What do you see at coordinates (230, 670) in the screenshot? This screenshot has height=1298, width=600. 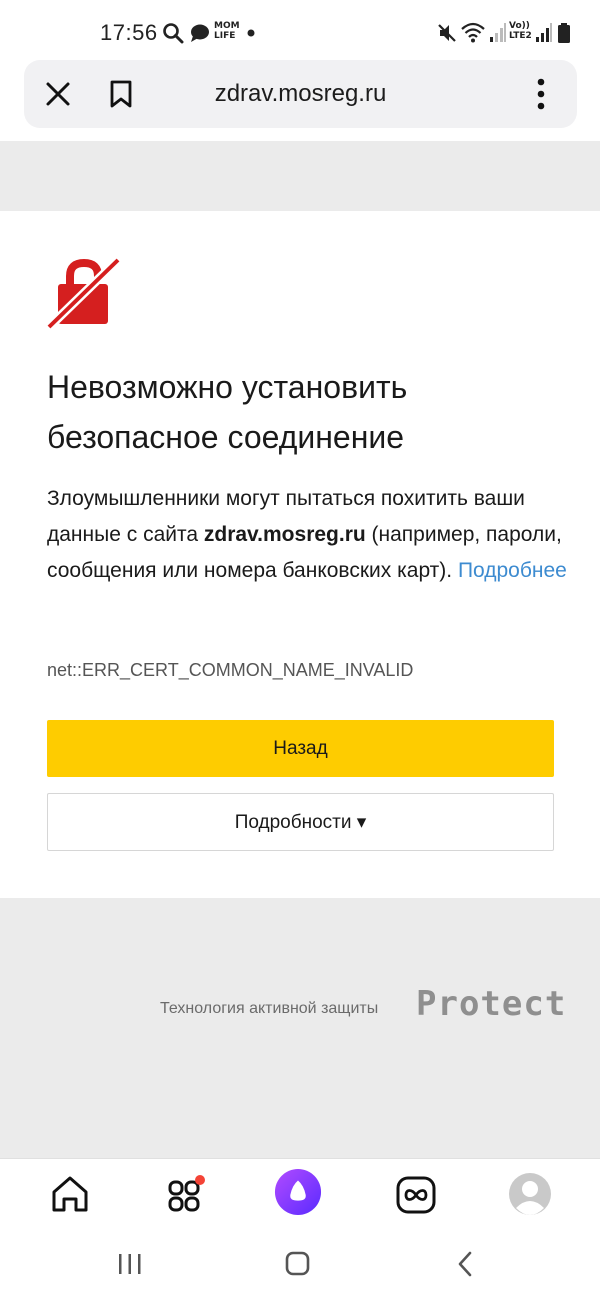 I see `error-code: net::ERR_CERT_COMMON_NAME_INVALID` at bounding box center [230, 670].